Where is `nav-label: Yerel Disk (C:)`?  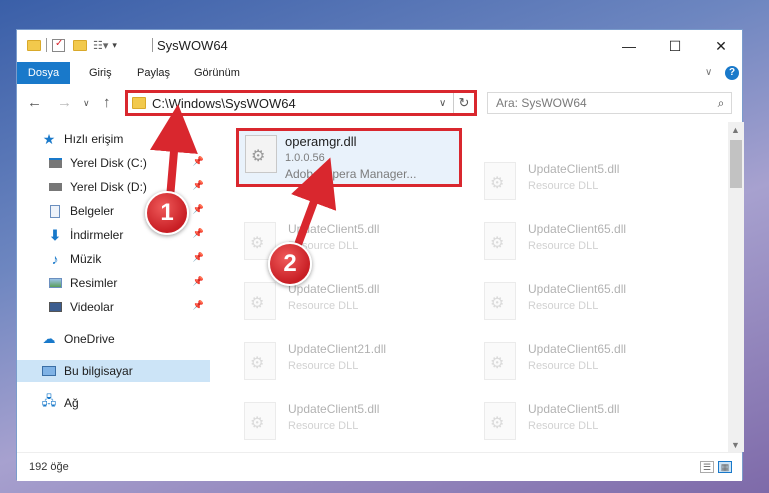 nav-label: Yerel Disk (C:) is located at coordinates (108, 163).